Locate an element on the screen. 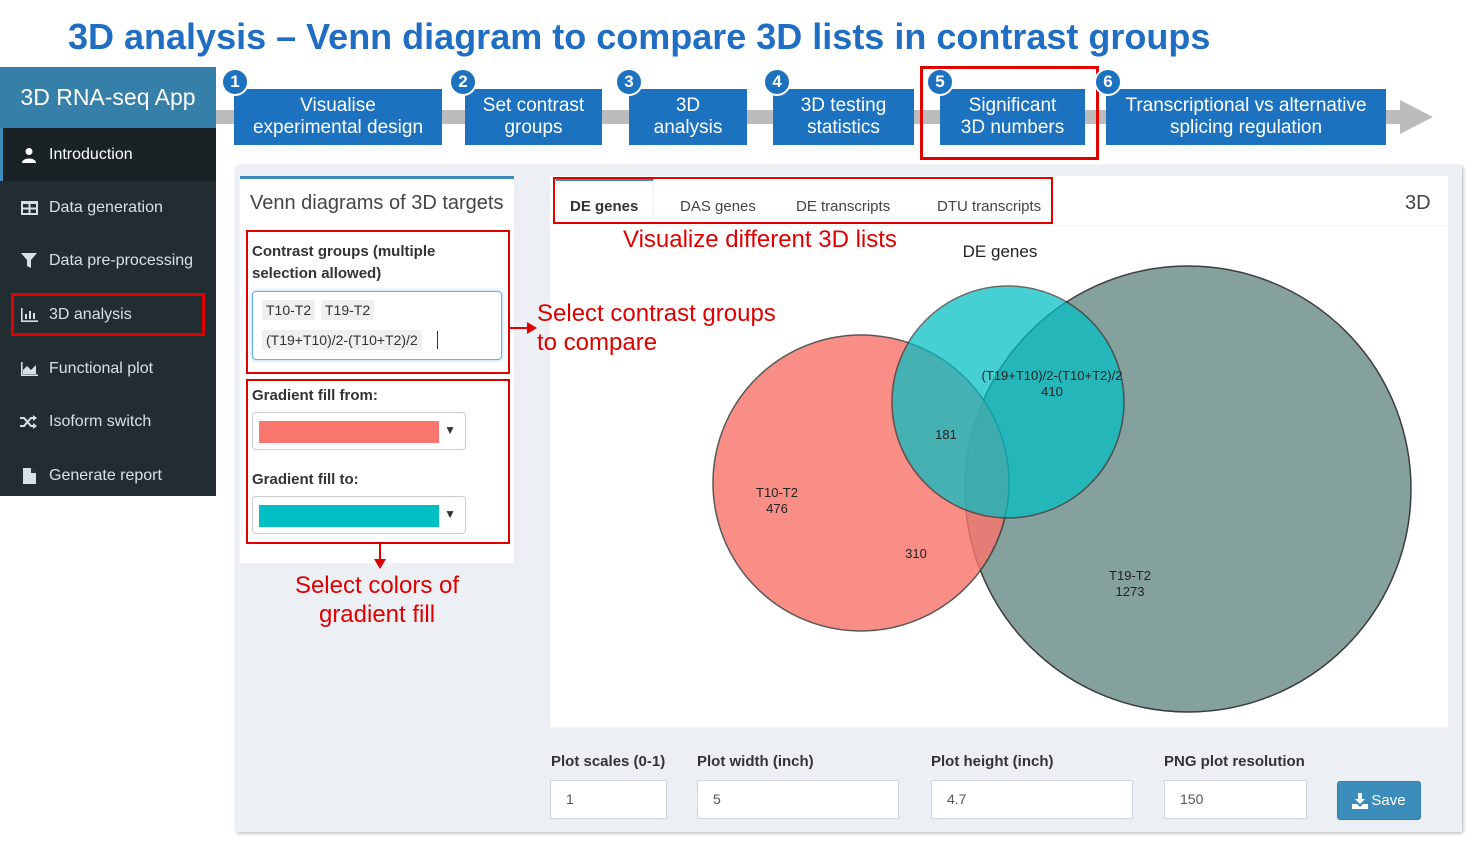  sidebar-item-label: Generate report is located at coordinates (105, 475).